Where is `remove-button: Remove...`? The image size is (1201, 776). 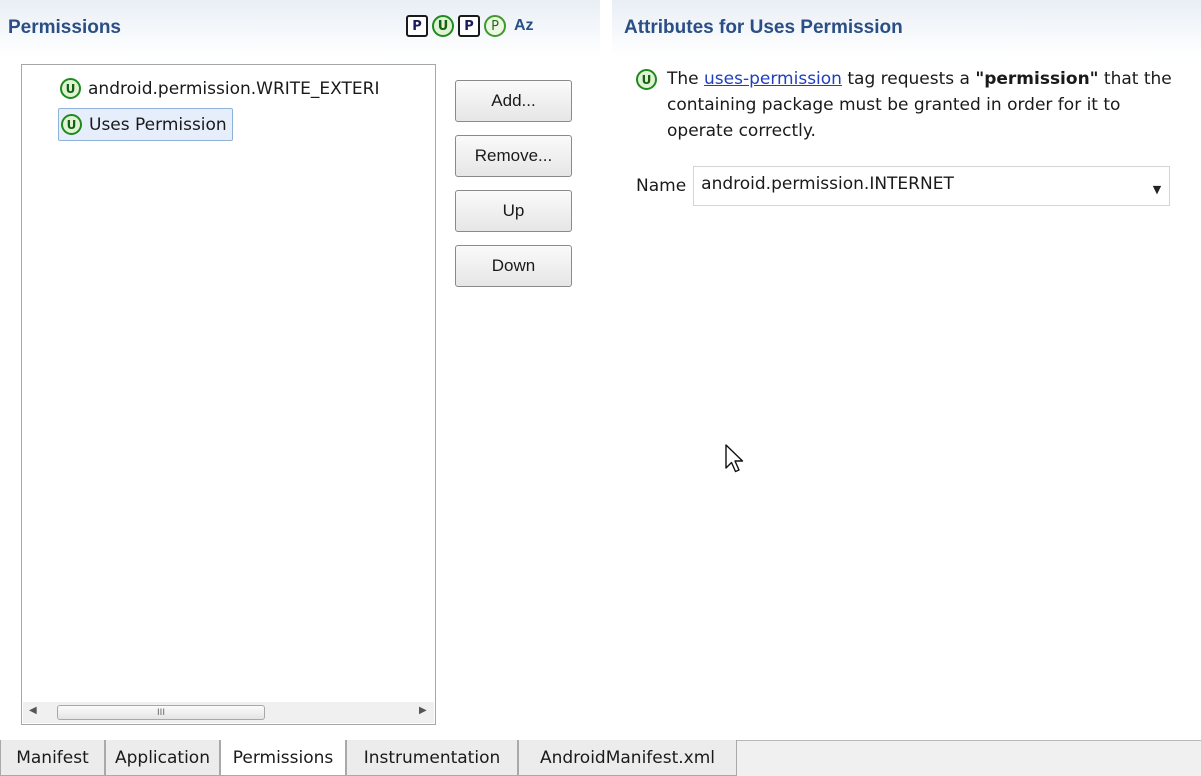
remove-button: Remove... is located at coordinates (513, 156).